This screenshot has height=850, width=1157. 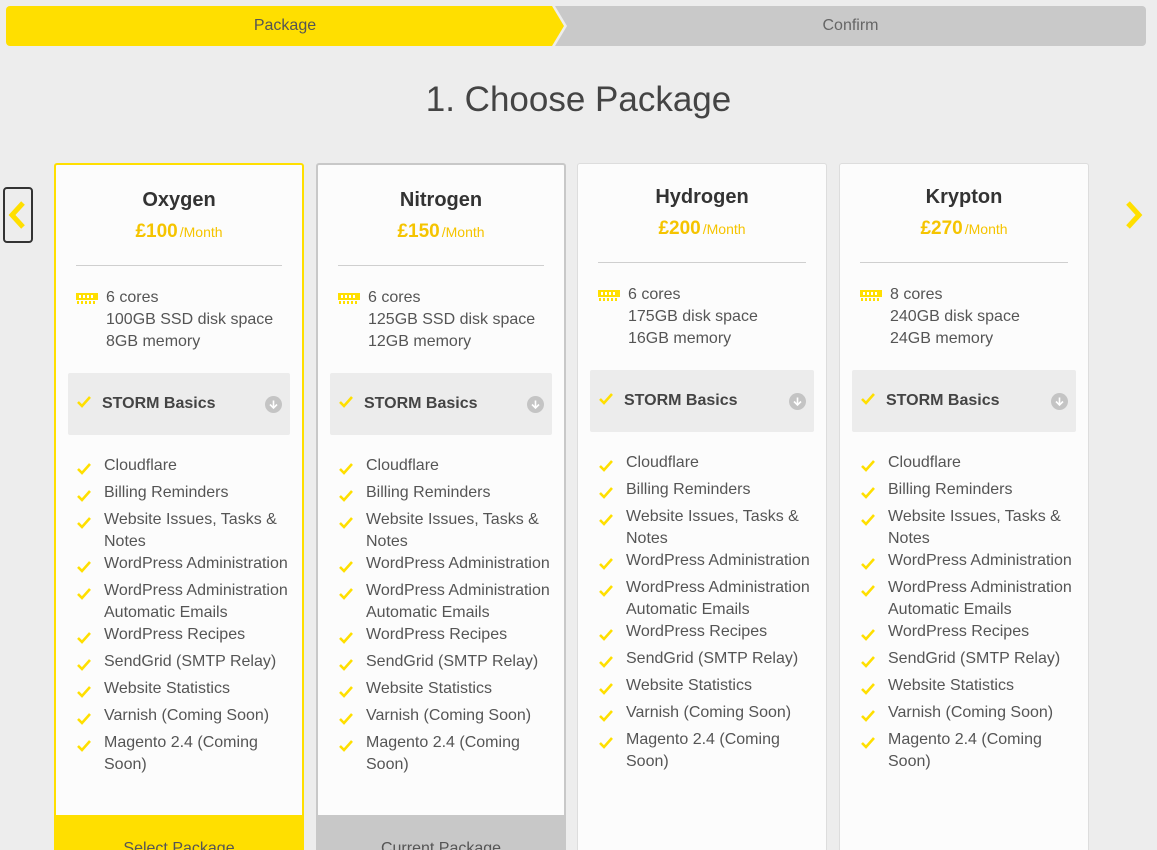 What do you see at coordinates (179, 832) in the screenshot?
I see `select-package-button: Select Package` at bounding box center [179, 832].